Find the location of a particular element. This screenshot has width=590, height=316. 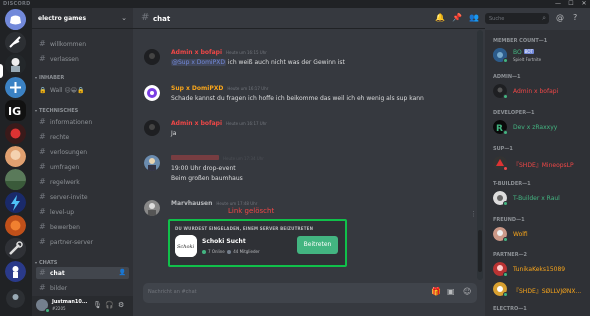

headphones-icon: 🎧 is located at coordinates (109, 305).